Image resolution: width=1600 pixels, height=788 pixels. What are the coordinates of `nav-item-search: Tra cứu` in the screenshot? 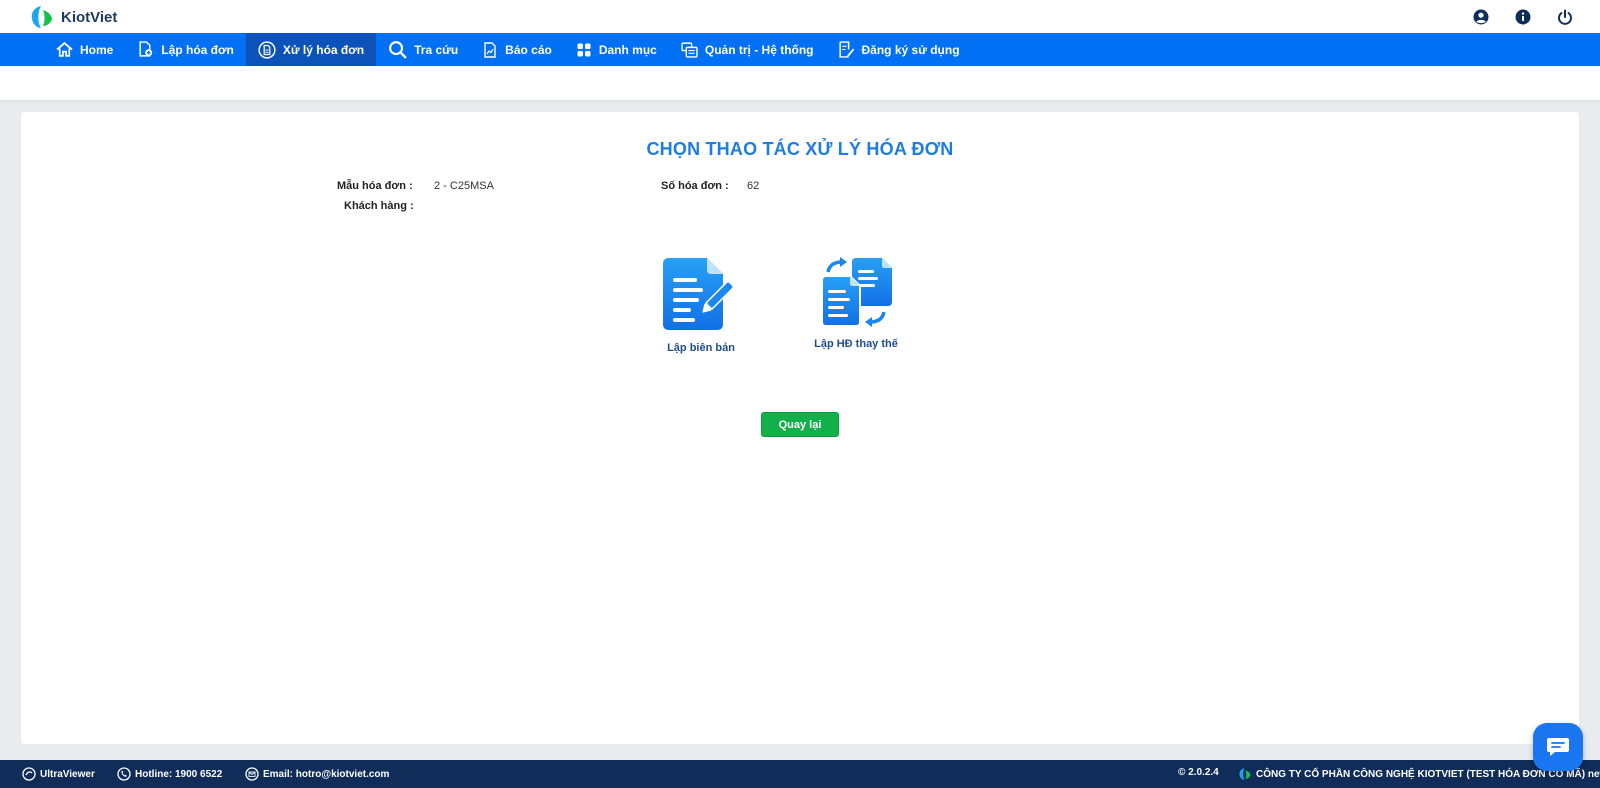 It's located at (423, 49).